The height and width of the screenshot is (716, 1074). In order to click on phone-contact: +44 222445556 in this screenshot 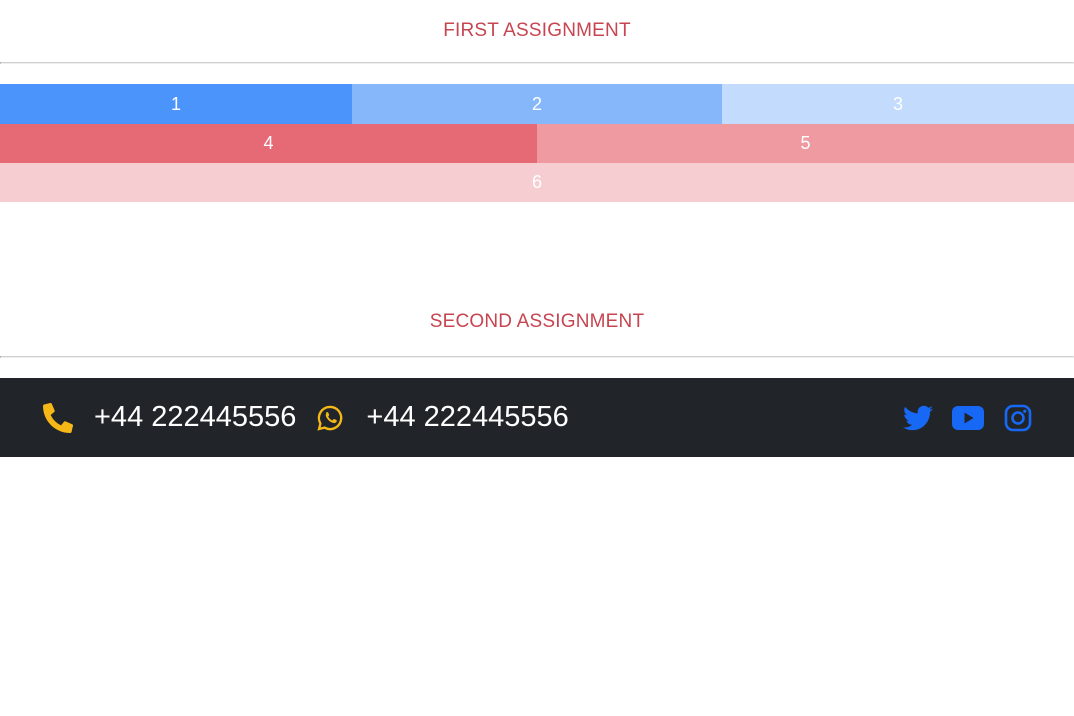, I will do `click(169, 417)`.